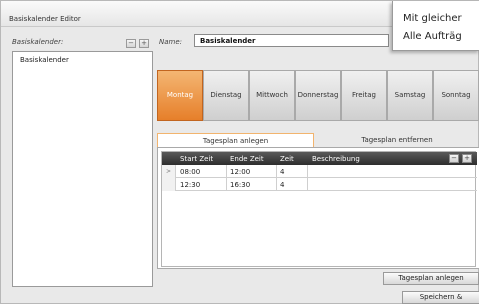 This screenshot has width=479, height=304. I want to click on day-button-freitag: Freitag, so click(364, 95).